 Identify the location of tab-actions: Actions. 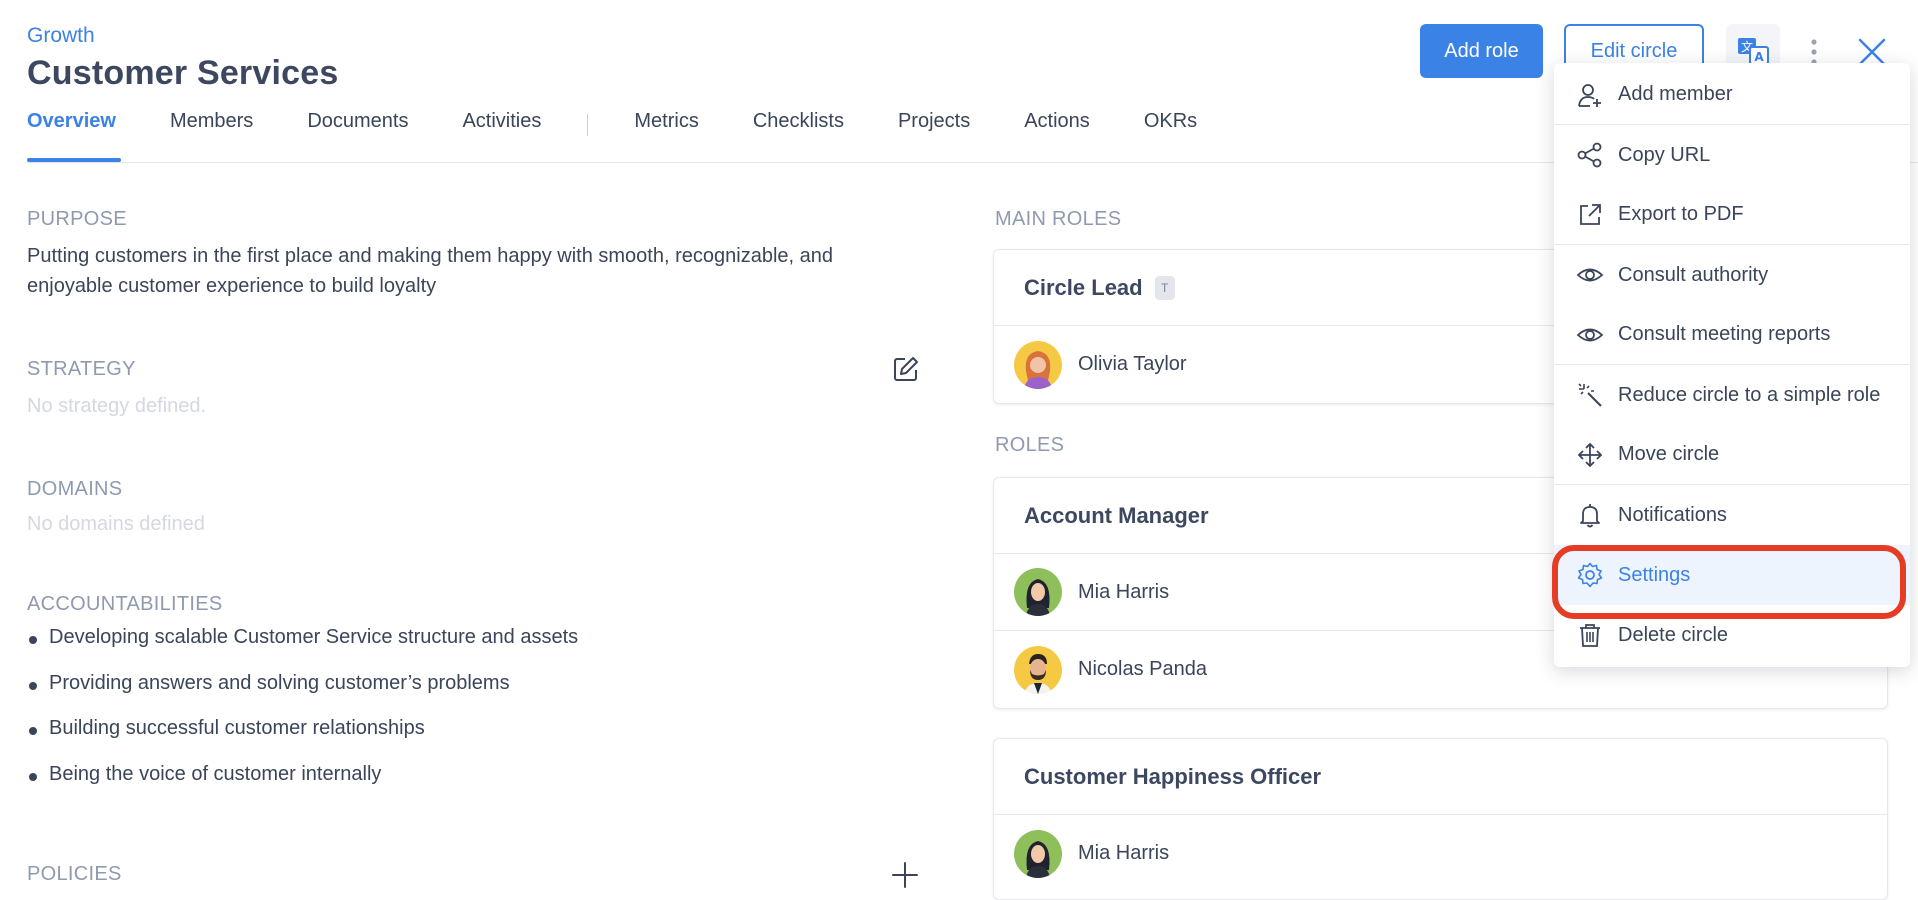
(1057, 135).